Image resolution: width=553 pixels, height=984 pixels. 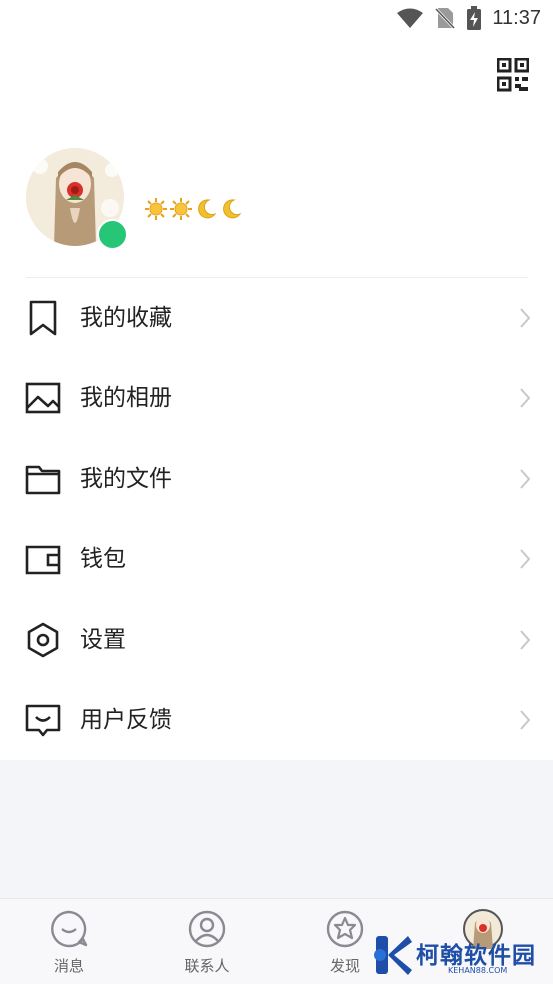 I want to click on folder-icon, so click(x=43, y=480).